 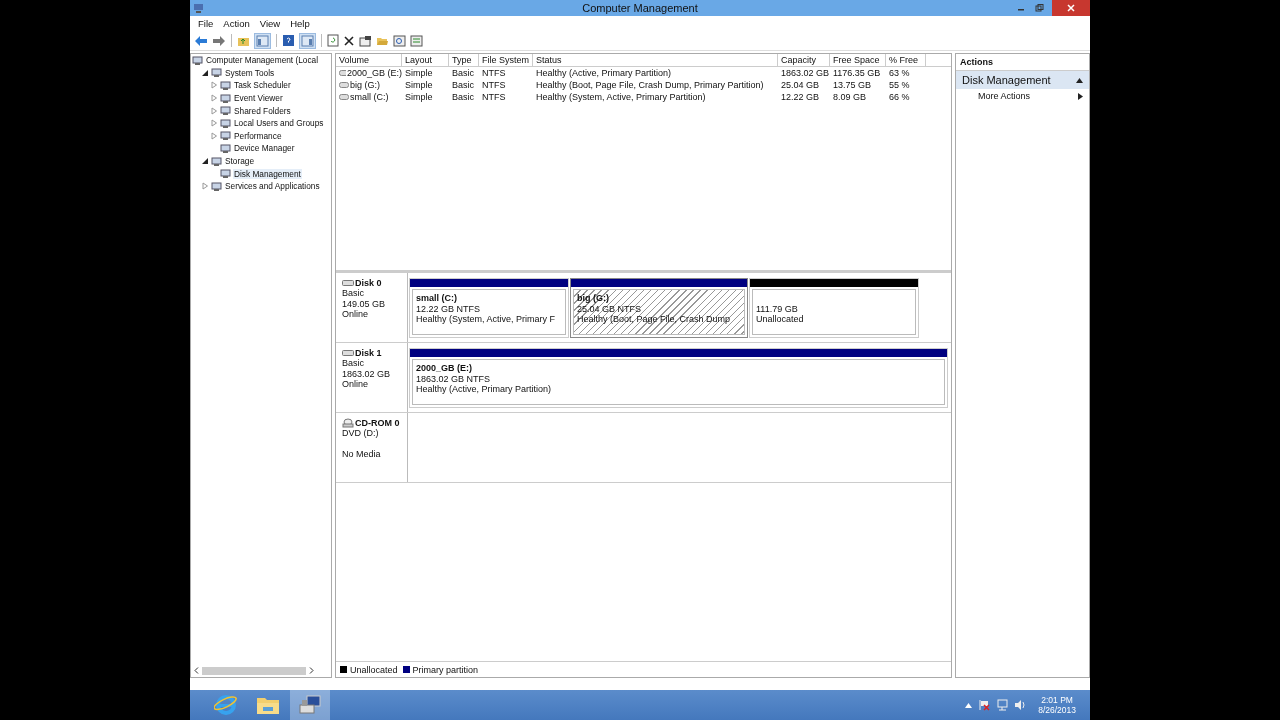 I want to click on table-cell: 1176.35 GB, so click(x=857, y=73).